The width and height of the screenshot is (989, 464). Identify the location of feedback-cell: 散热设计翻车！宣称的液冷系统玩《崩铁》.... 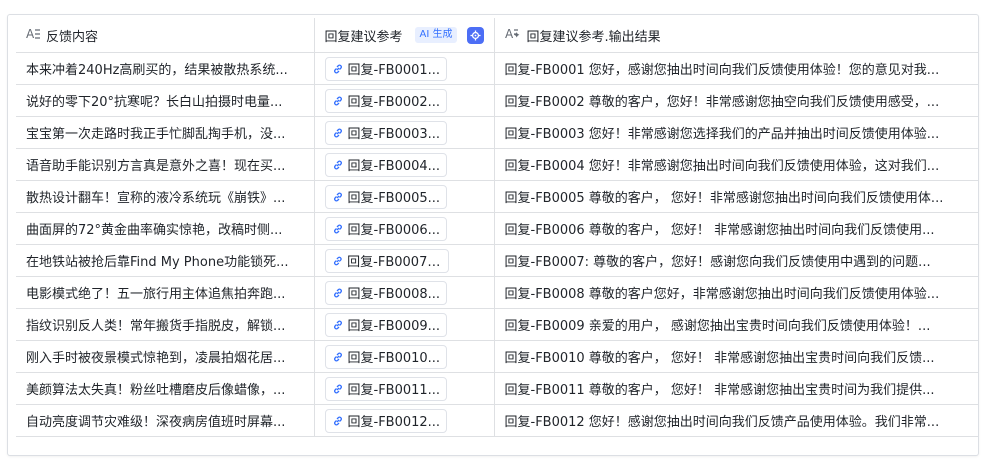
(165, 196).